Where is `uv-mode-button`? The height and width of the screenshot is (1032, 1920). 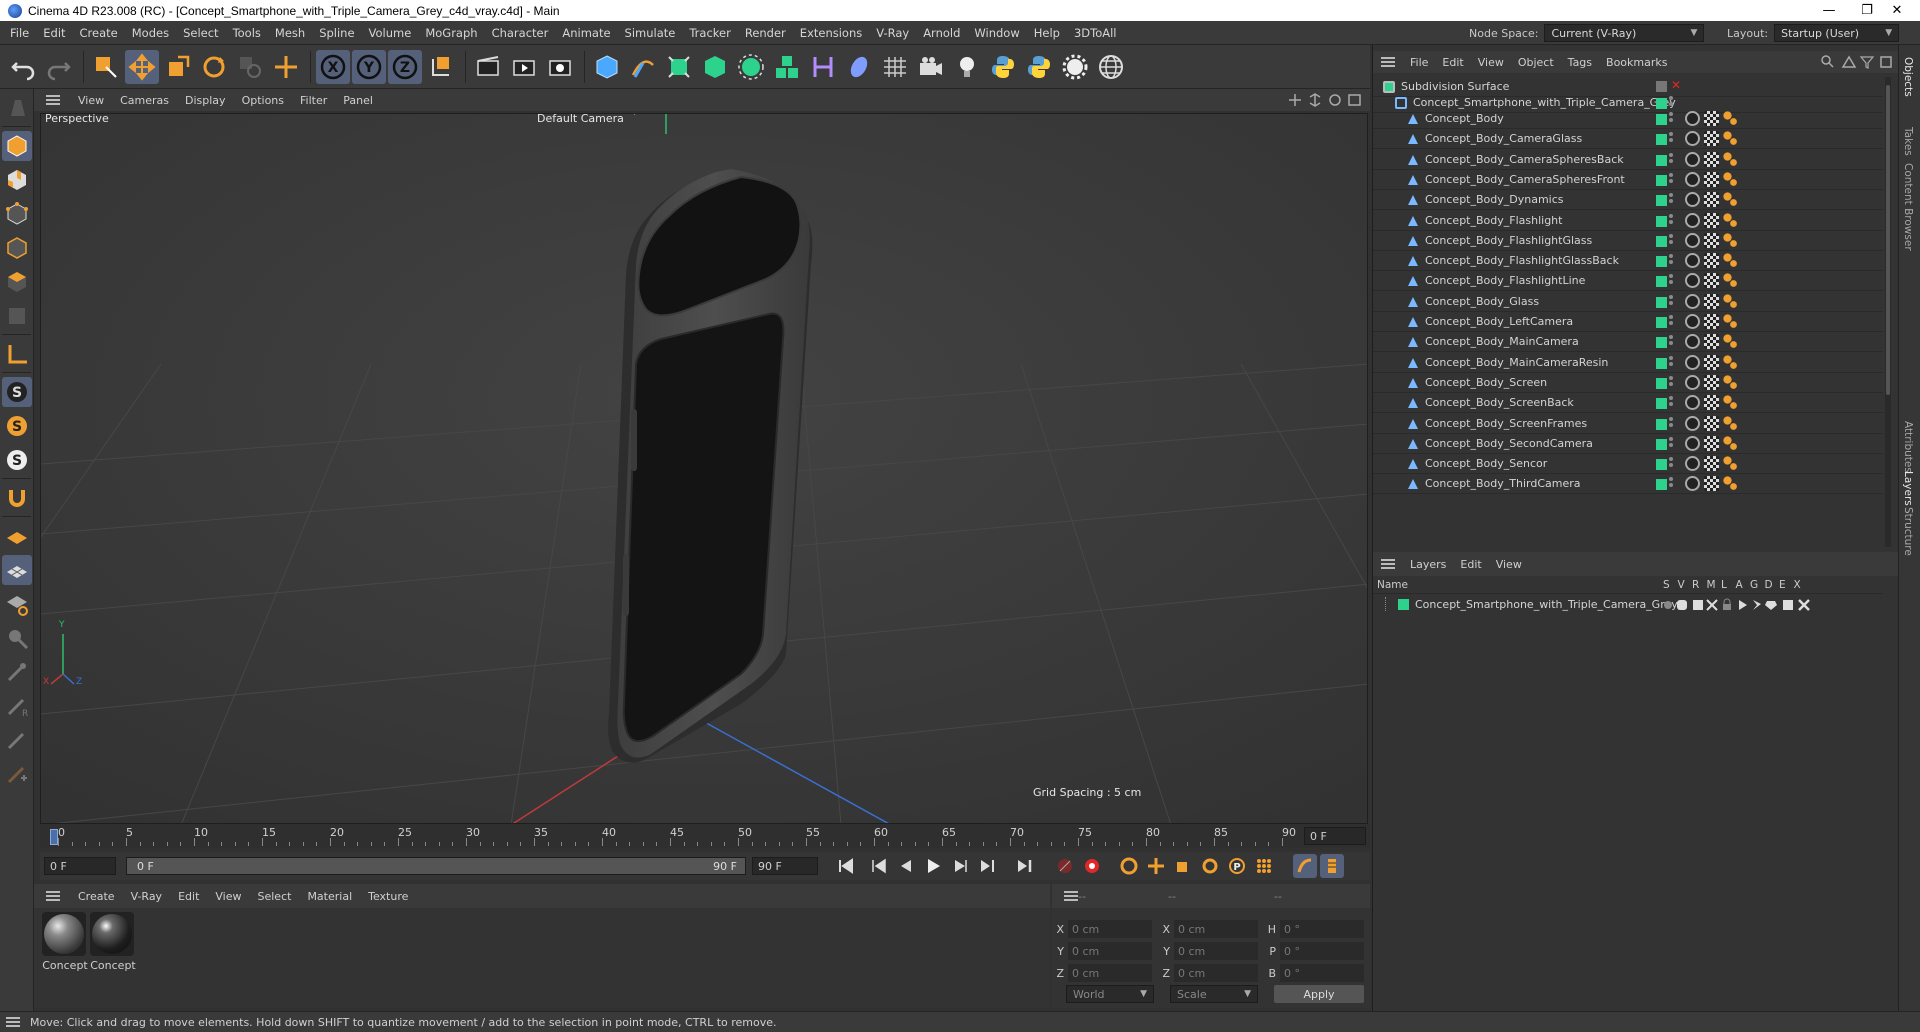
uv-mode-button is located at coordinates (17, 316).